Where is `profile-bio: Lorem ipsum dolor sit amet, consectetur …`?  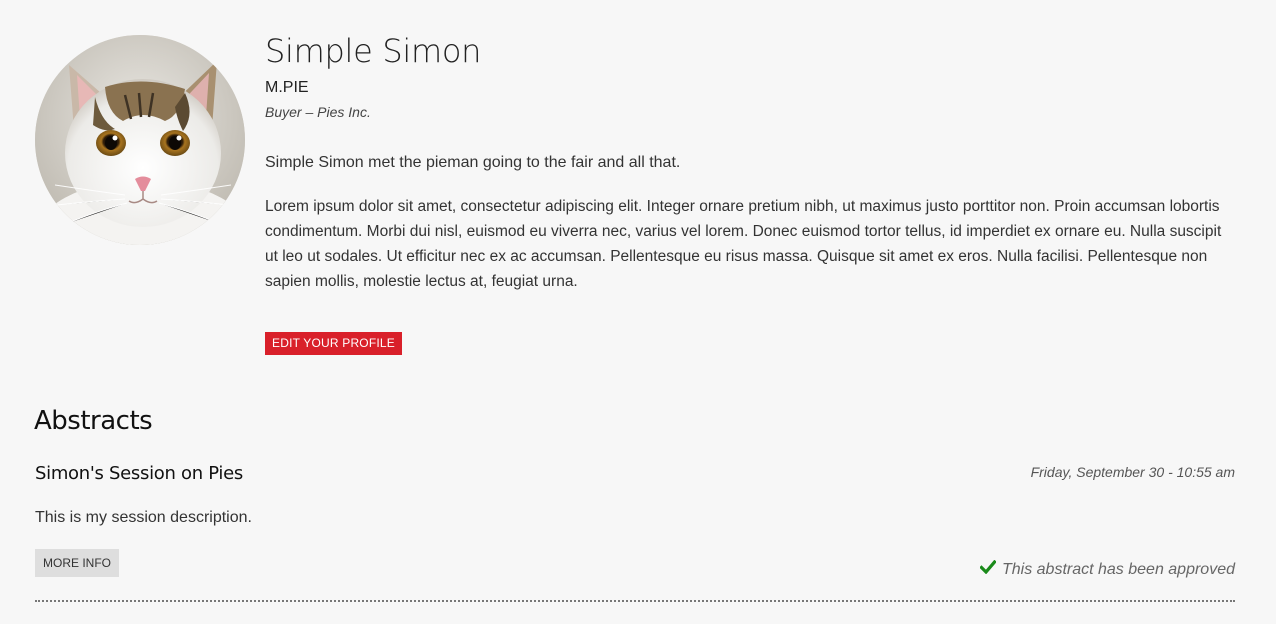 profile-bio: Lorem ipsum dolor sit amet, consectetur … is located at coordinates (743, 244).